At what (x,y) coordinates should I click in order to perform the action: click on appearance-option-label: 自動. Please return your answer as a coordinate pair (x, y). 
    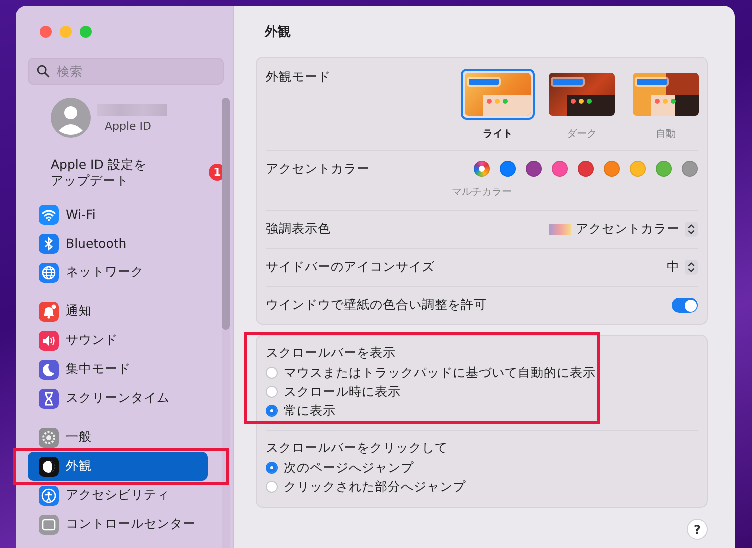
    Looking at the image, I should click on (666, 134).